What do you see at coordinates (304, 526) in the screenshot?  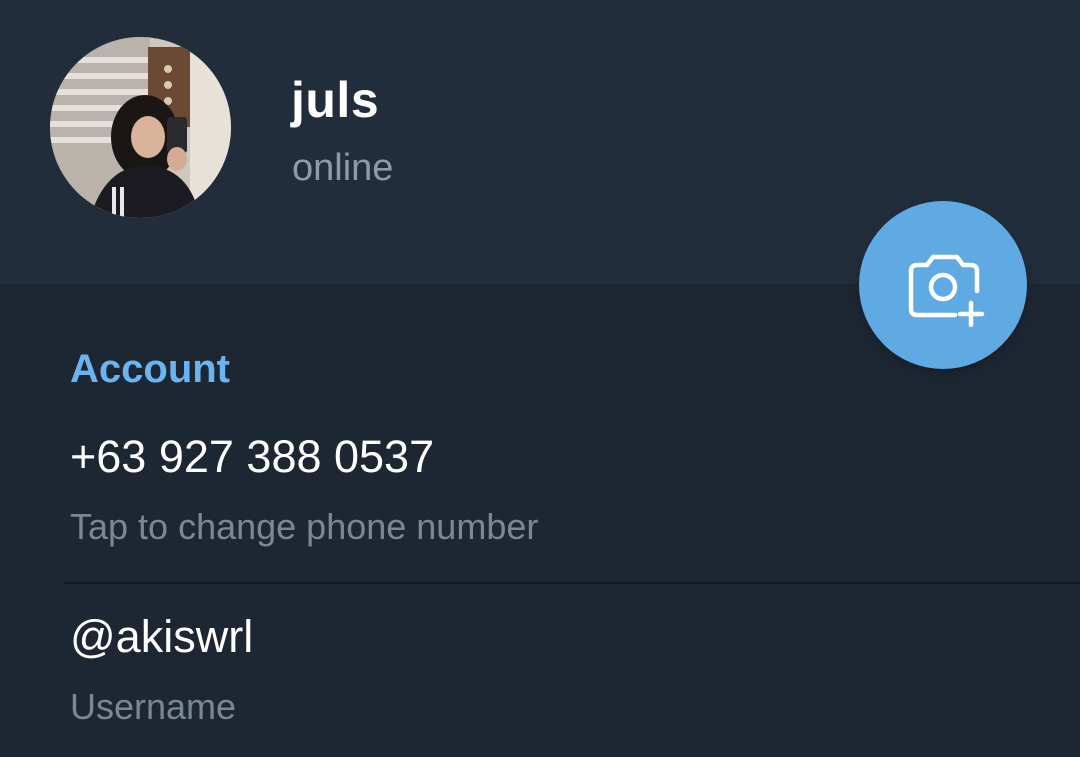 I see `phone-number-hint: Tap to change phone number` at bounding box center [304, 526].